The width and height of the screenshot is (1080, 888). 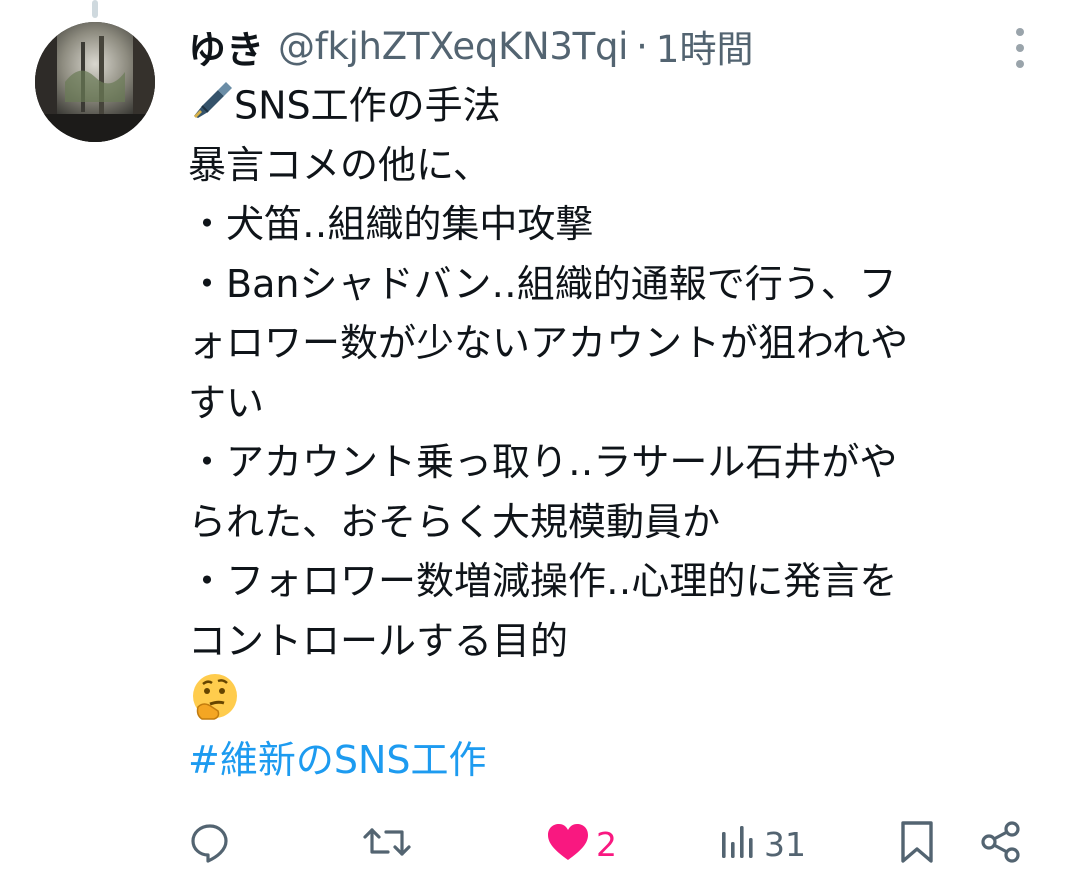 I want to click on share-button, so click(x=1001, y=844).